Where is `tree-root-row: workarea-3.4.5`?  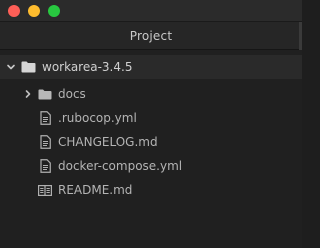
tree-root-row: workarea-3.4.5 is located at coordinates (151, 67).